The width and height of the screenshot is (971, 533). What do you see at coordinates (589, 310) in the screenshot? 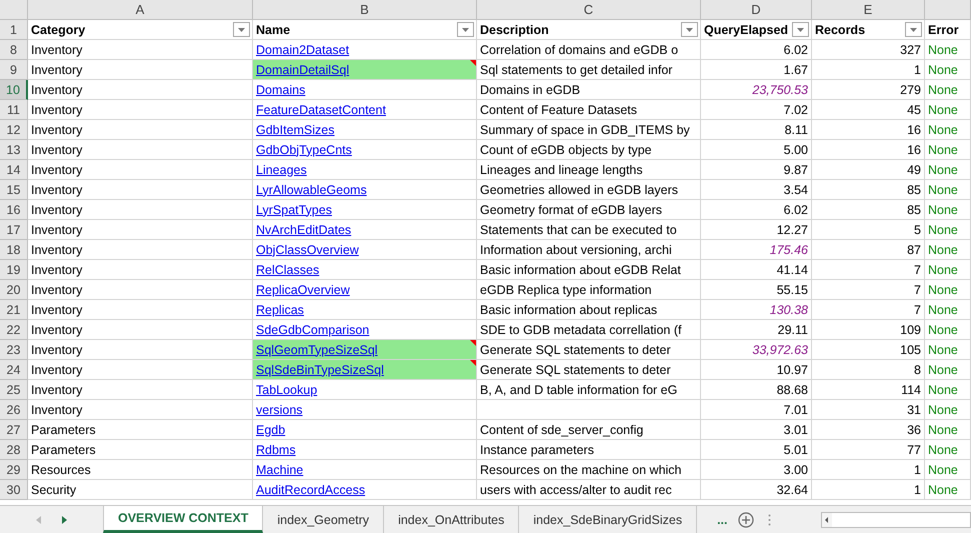
I see `table-cell: Basic information about replicas` at bounding box center [589, 310].